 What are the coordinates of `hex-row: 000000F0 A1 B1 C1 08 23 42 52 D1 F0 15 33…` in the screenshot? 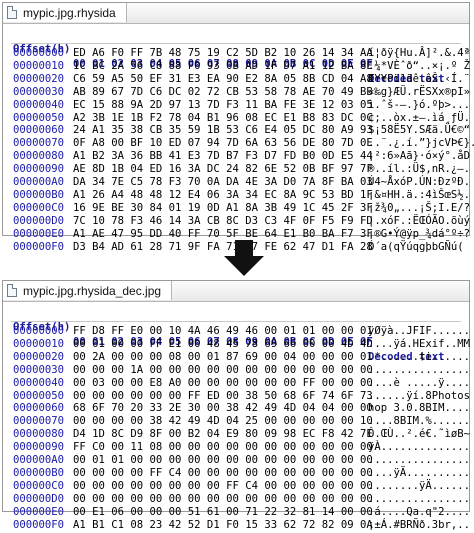 It's located at (236, 525).